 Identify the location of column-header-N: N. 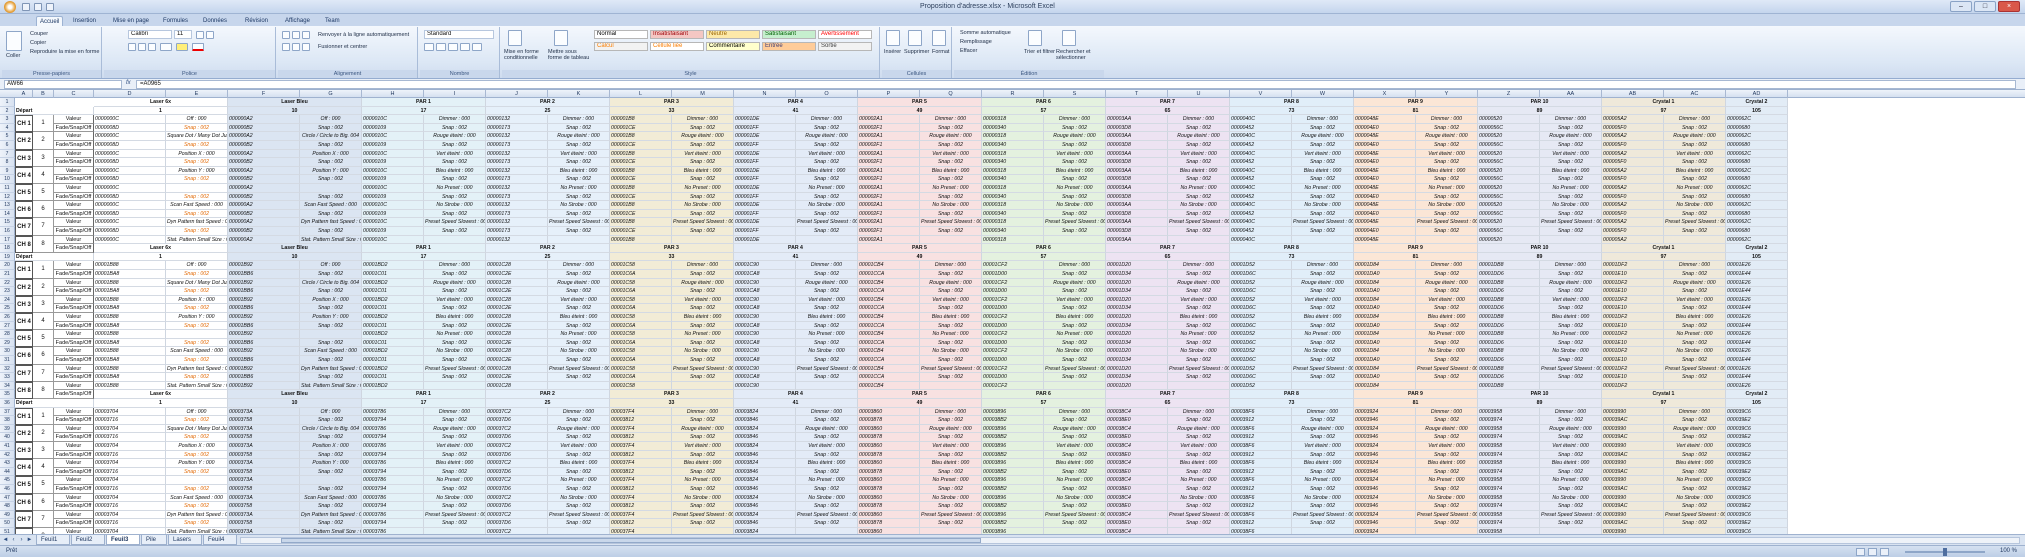
(765, 94).